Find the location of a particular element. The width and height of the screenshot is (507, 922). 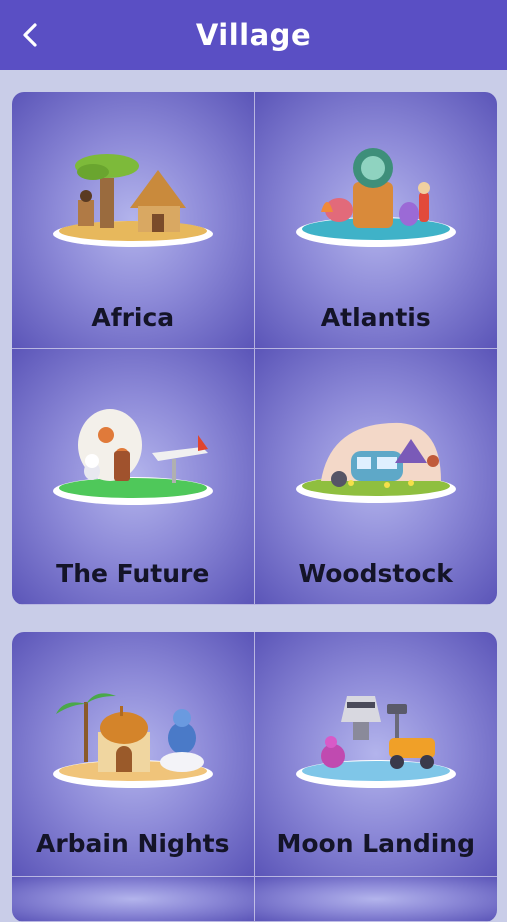

arbain-nights-illustration is located at coordinates (132, 740).